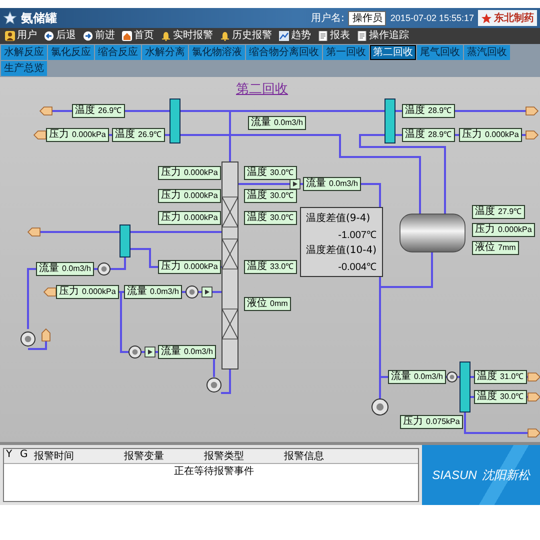 This screenshot has height=540, width=540. What do you see at coordinates (214, 471) in the screenshot?
I see `alarm-message: 正在等待报警事件` at bounding box center [214, 471].